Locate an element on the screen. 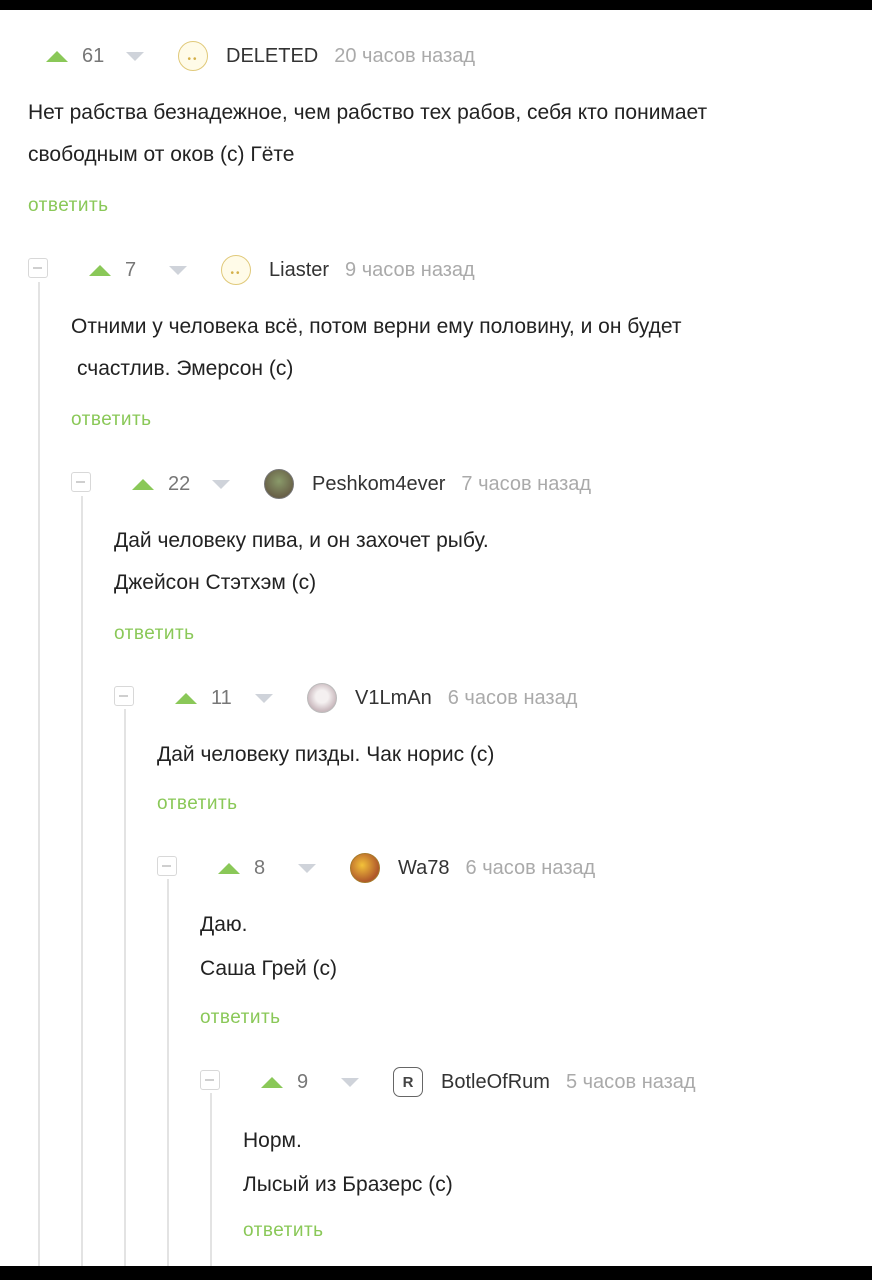 This screenshot has height=1280, width=872. comment-text-line: Джейсон Стэтхэм (с) is located at coordinates (215, 582).